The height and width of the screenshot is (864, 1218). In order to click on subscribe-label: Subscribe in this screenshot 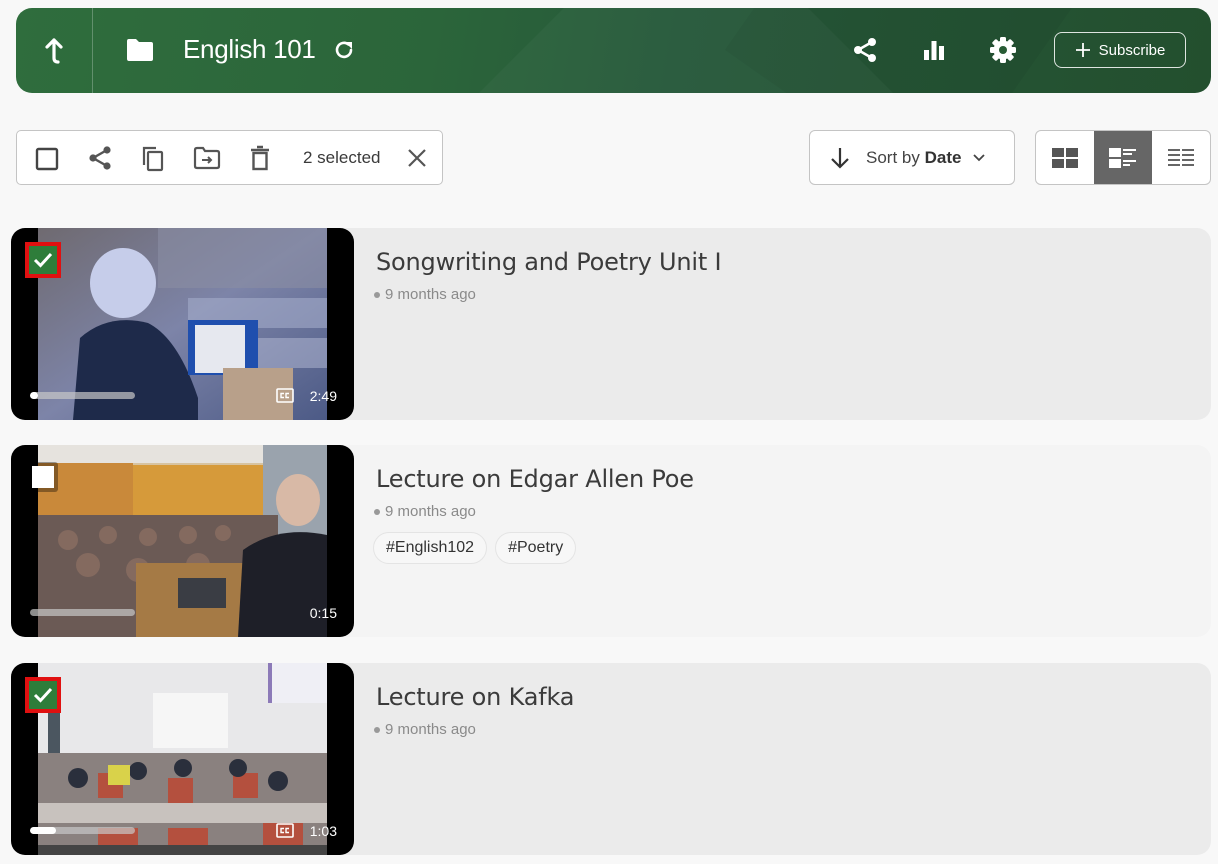, I will do `click(1132, 50)`.